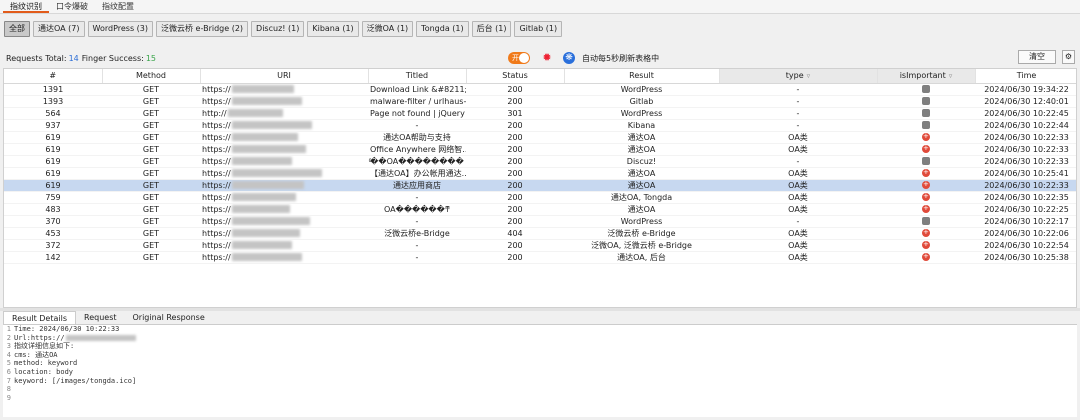 The height and width of the screenshot is (420, 1080). I want to click on filter-all-button: 全部, so click(17, 29).